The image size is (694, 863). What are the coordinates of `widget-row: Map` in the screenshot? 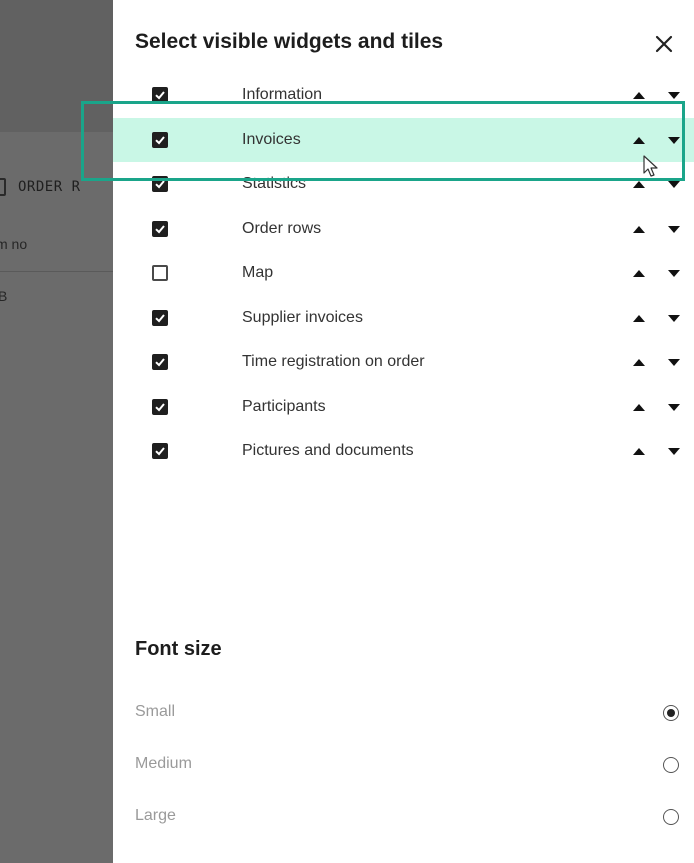 It's located at (403, 273).